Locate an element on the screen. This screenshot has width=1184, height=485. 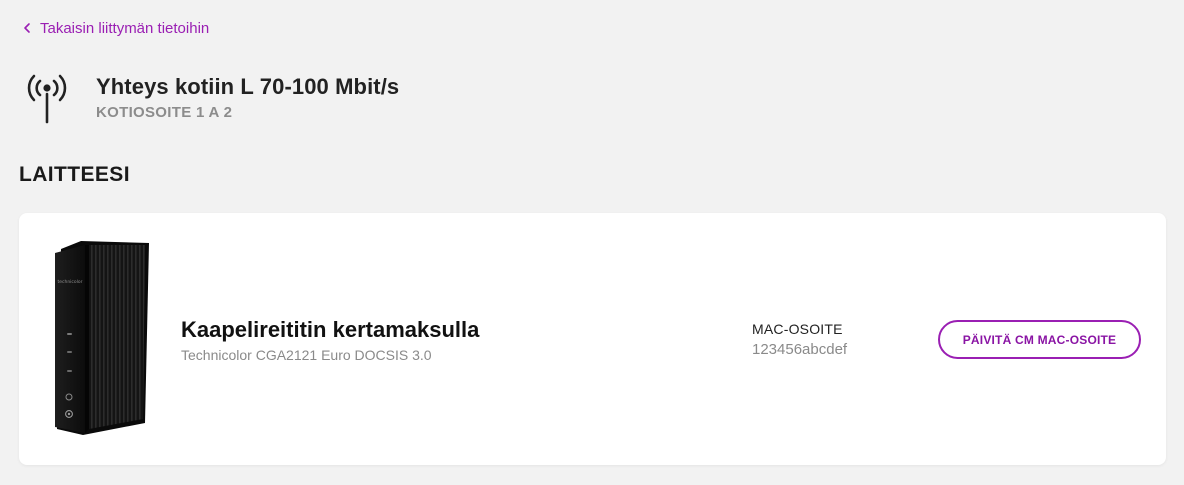
service-title: Yhteys kotiin L 70-100 Mbit/s is located at coordinates (248, 86).